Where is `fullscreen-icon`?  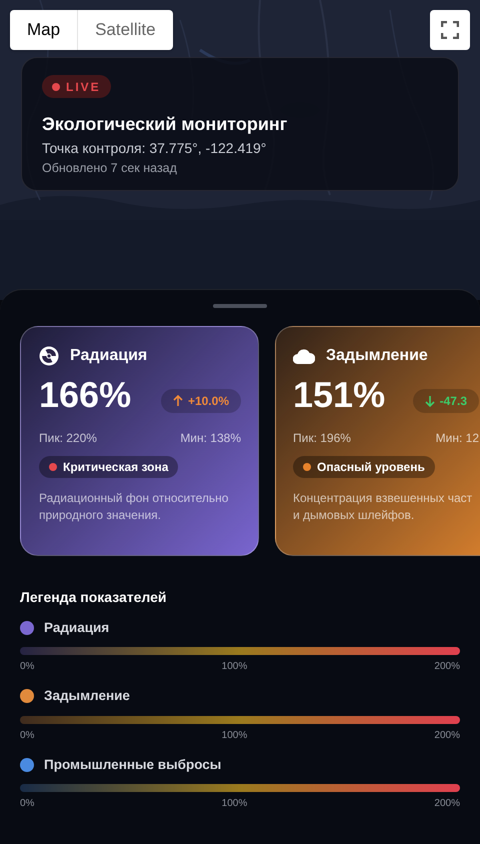 fullscreen-icon is located at coordinates (450, 30).